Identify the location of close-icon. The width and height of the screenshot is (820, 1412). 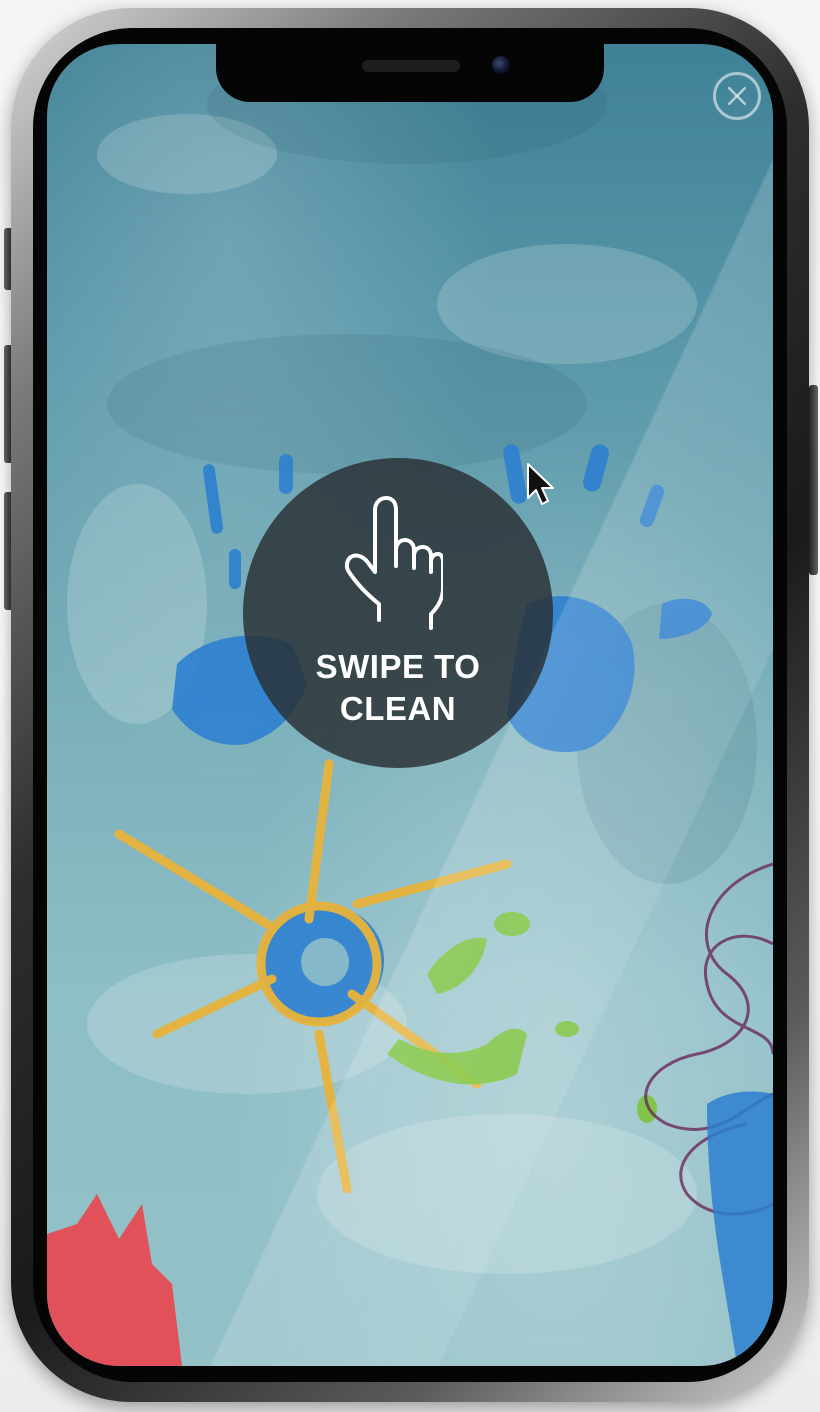
(737, 96).